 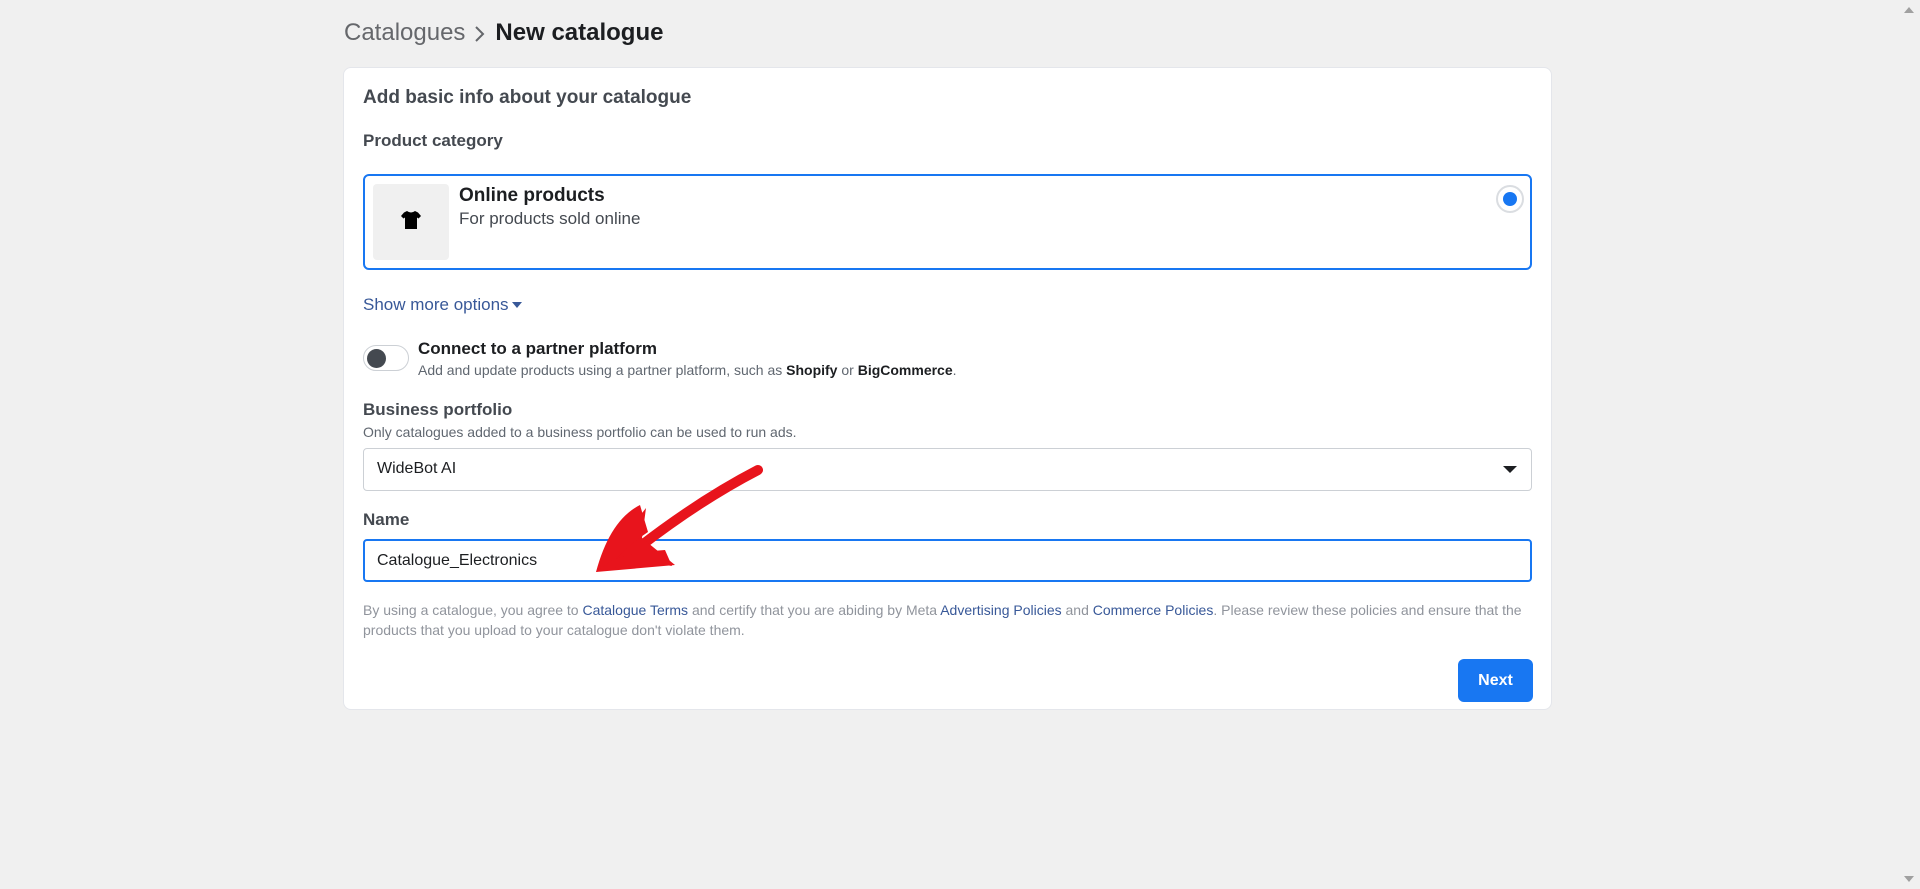 What do you see at coordinates (1077, 610) in the screenshot?
I see `terms-part-3: and` at bounding box center [1077, 610].